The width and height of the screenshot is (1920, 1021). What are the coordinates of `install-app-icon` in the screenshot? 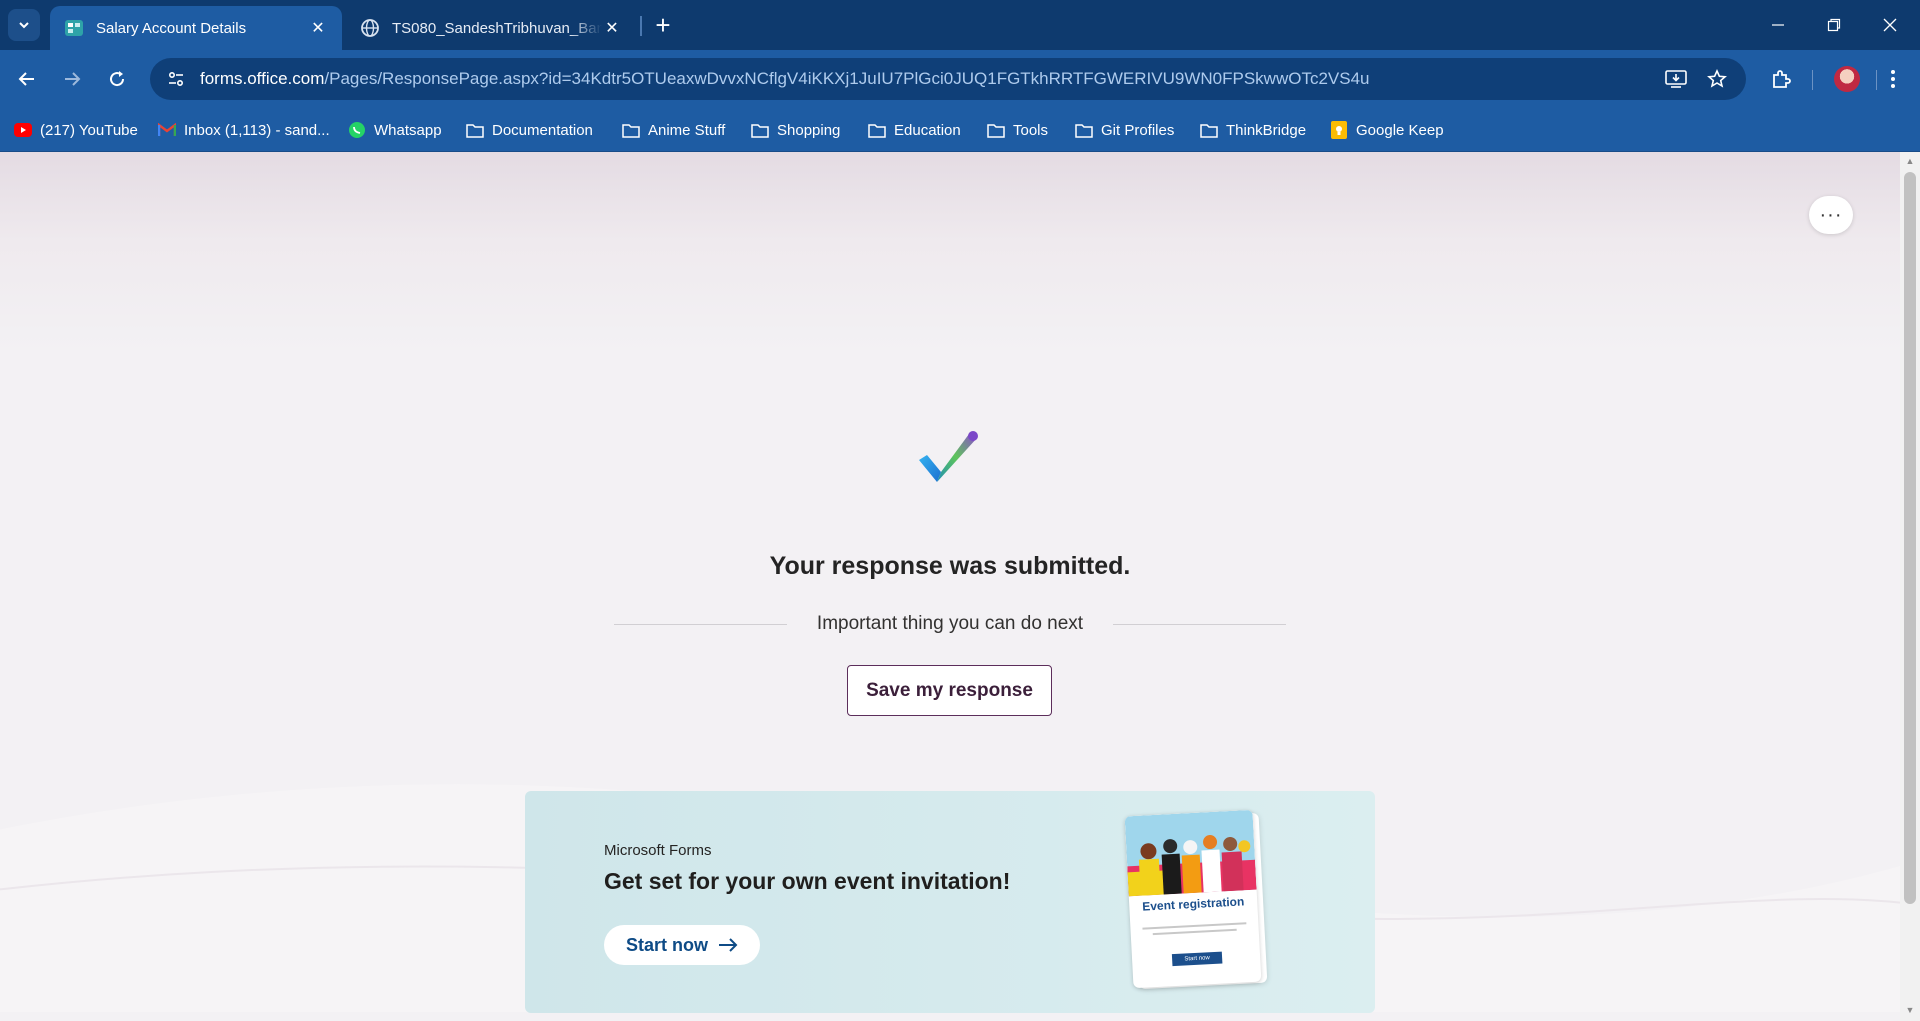 It's located at (1676, 79).